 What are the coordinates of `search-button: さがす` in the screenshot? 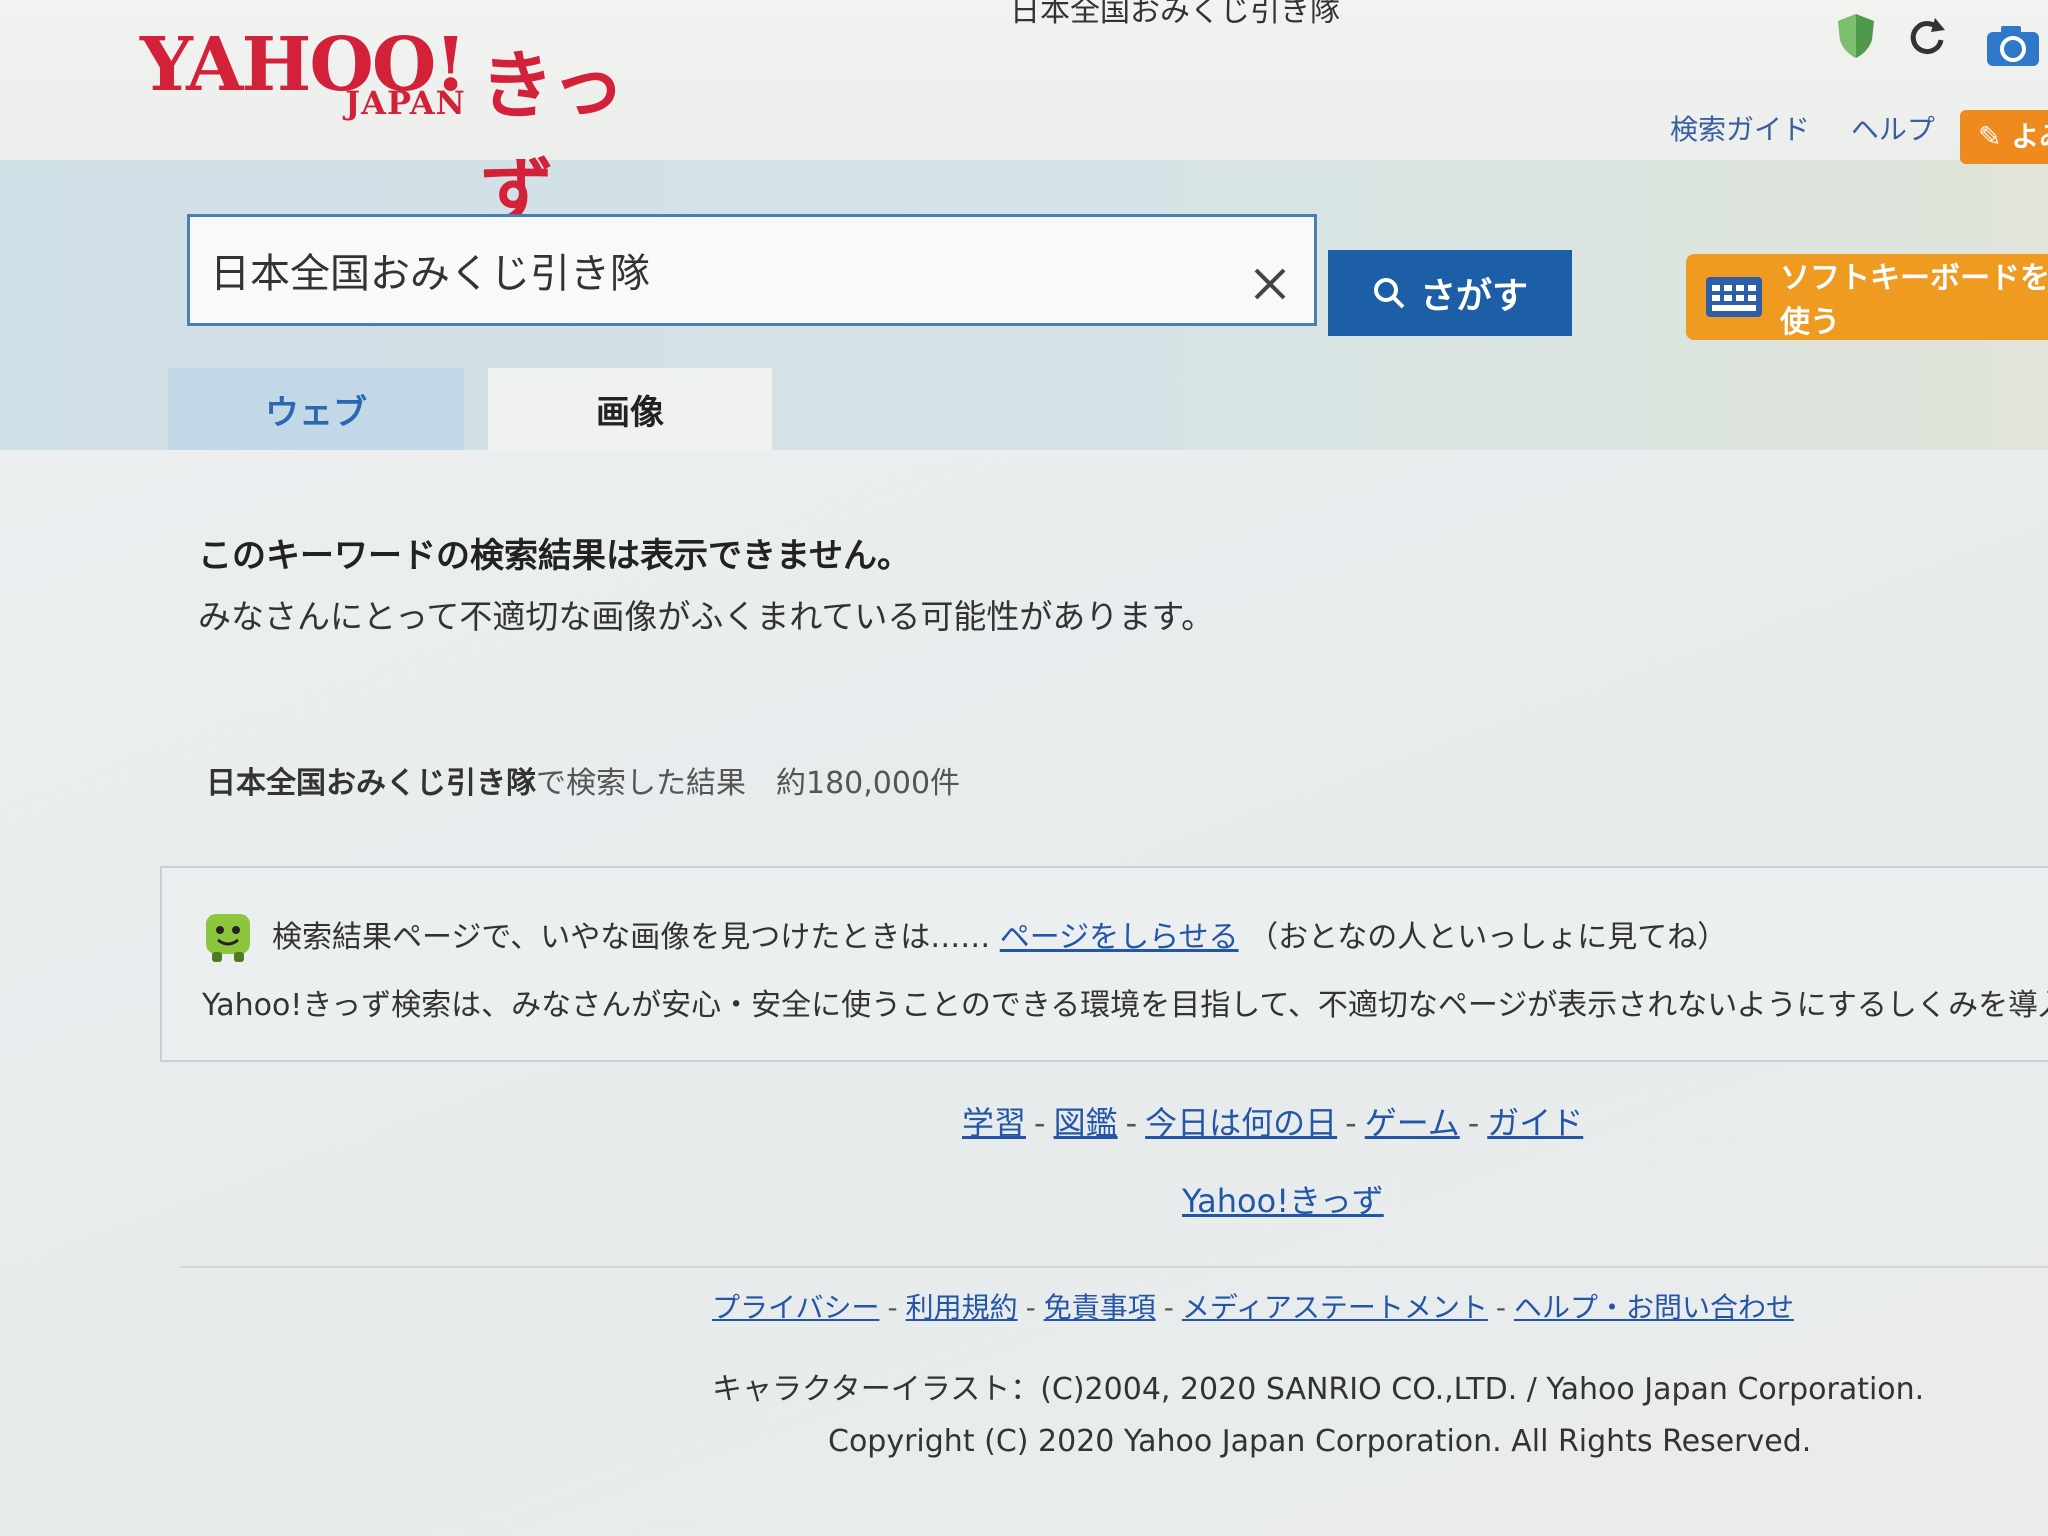 It's located at (1450, 293).